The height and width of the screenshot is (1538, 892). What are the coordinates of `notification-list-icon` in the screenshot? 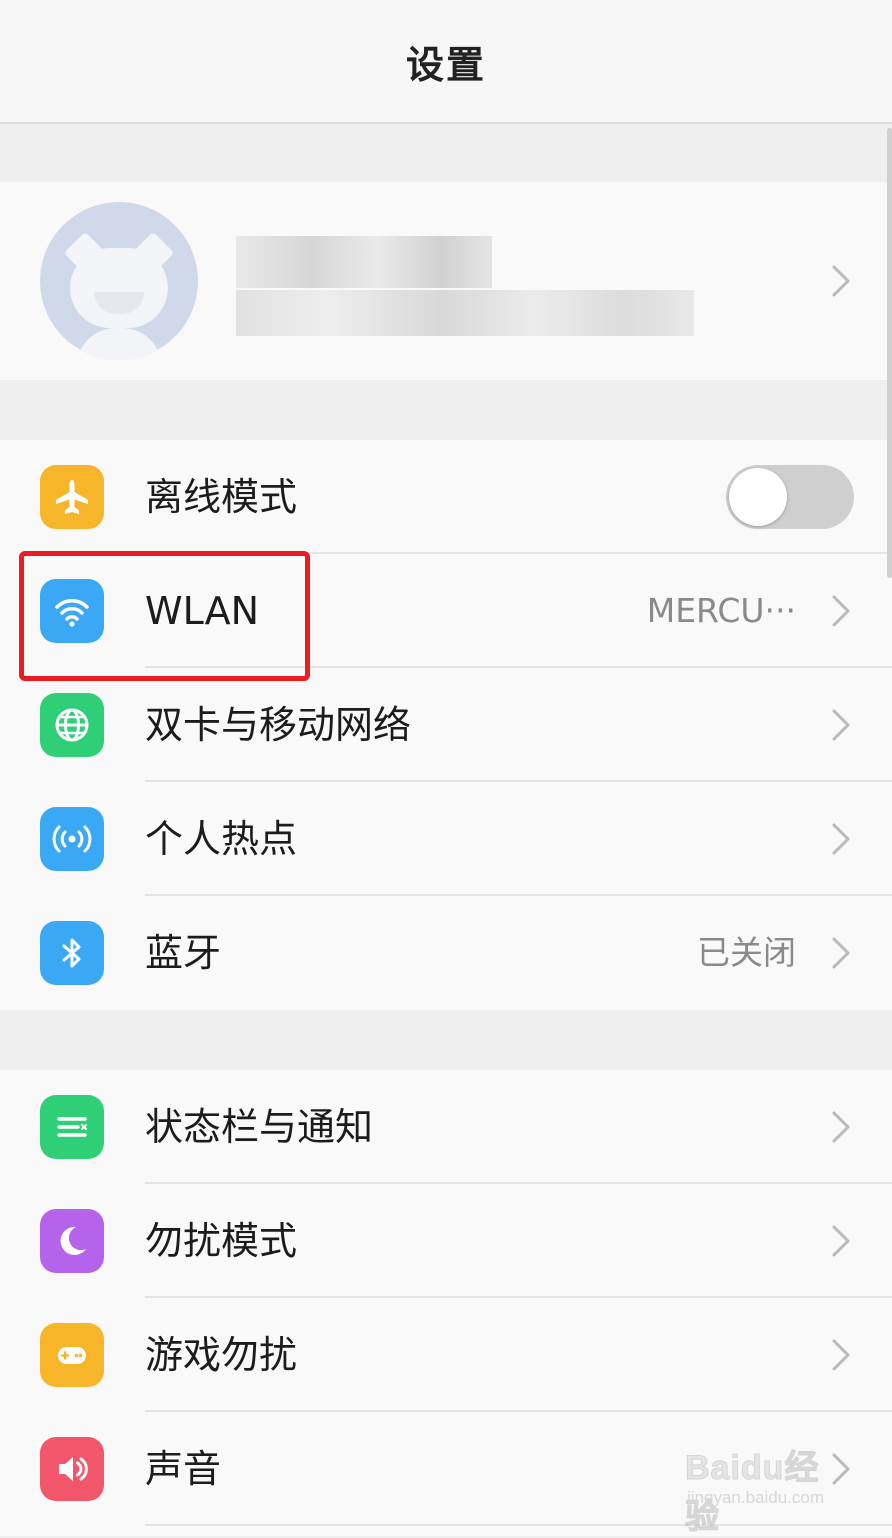 It's located at (72, 1127).